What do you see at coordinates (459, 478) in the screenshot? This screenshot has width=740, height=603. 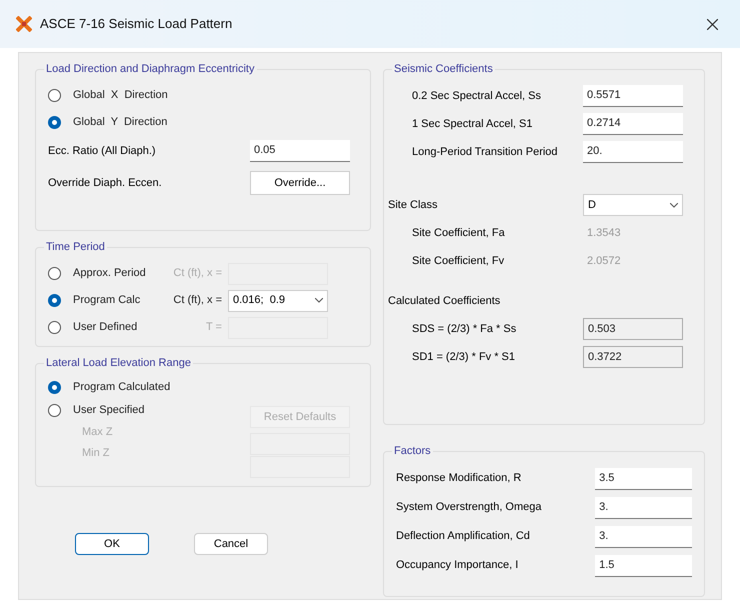 I see `field-label: Response Modification, R` at bounding box center [459, 478].